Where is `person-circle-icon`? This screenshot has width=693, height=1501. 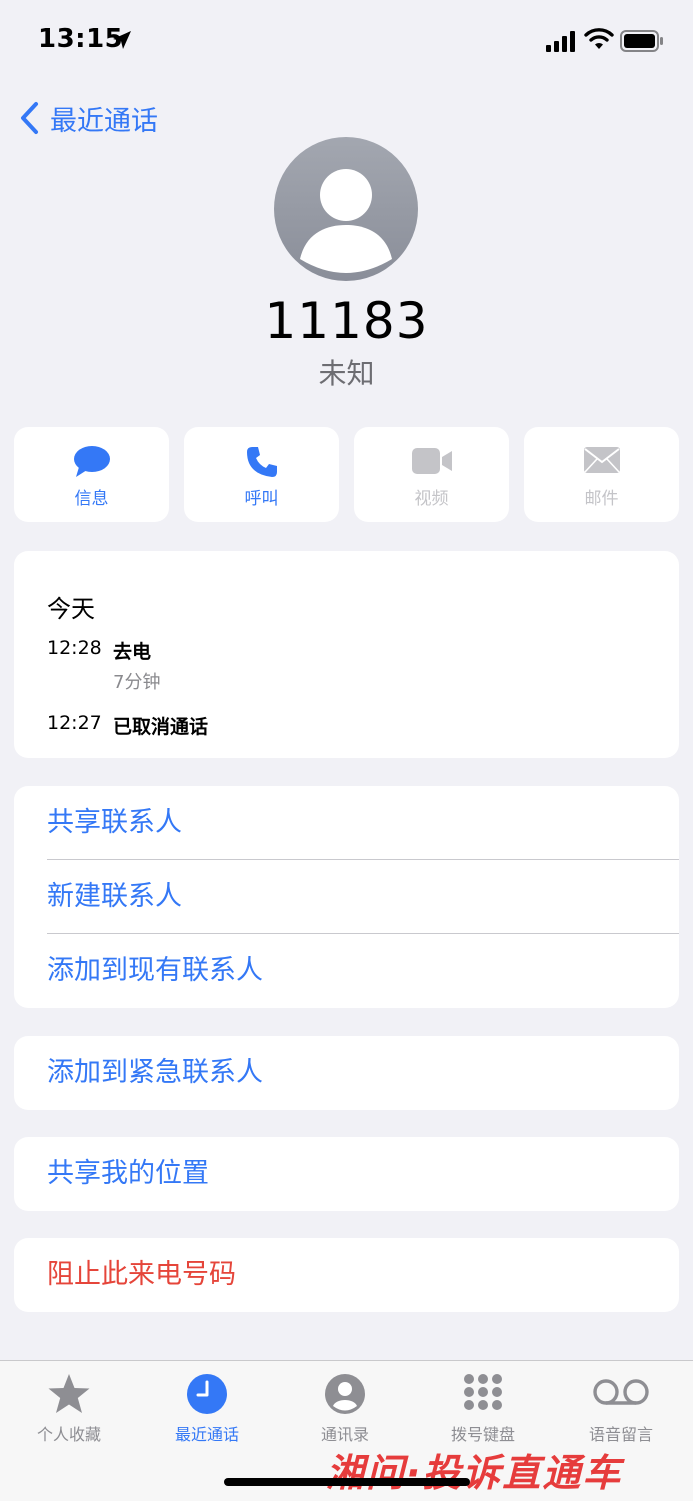 person-circle-icon is located at coordinates (345, 1394).